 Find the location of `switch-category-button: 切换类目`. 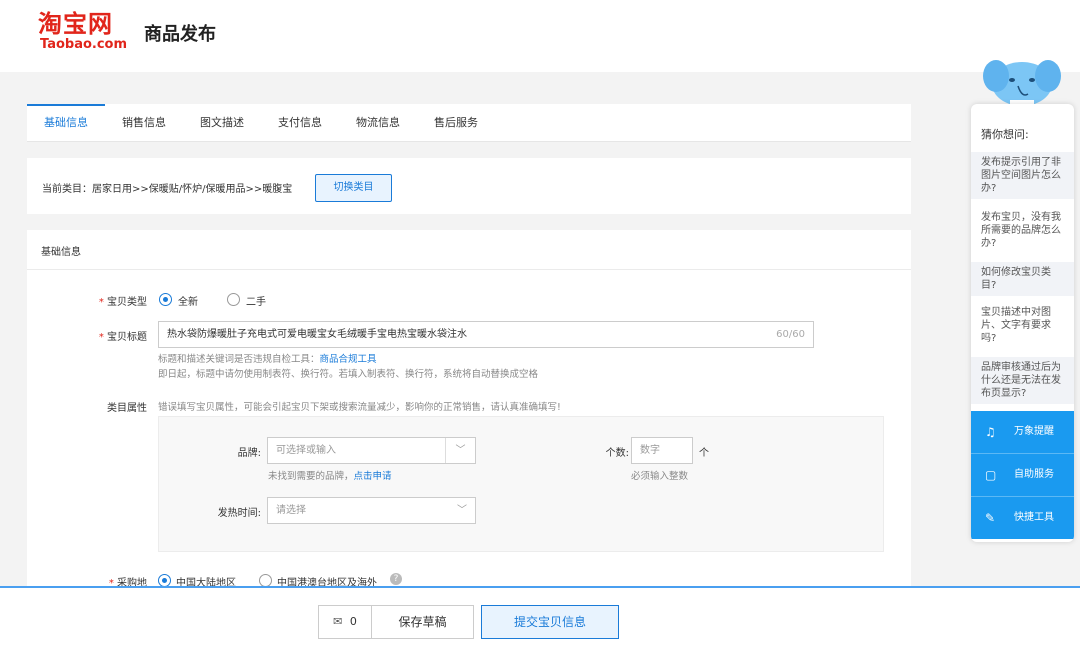

switch-category-button: 切换类目 is located at coordinates (353, 188).